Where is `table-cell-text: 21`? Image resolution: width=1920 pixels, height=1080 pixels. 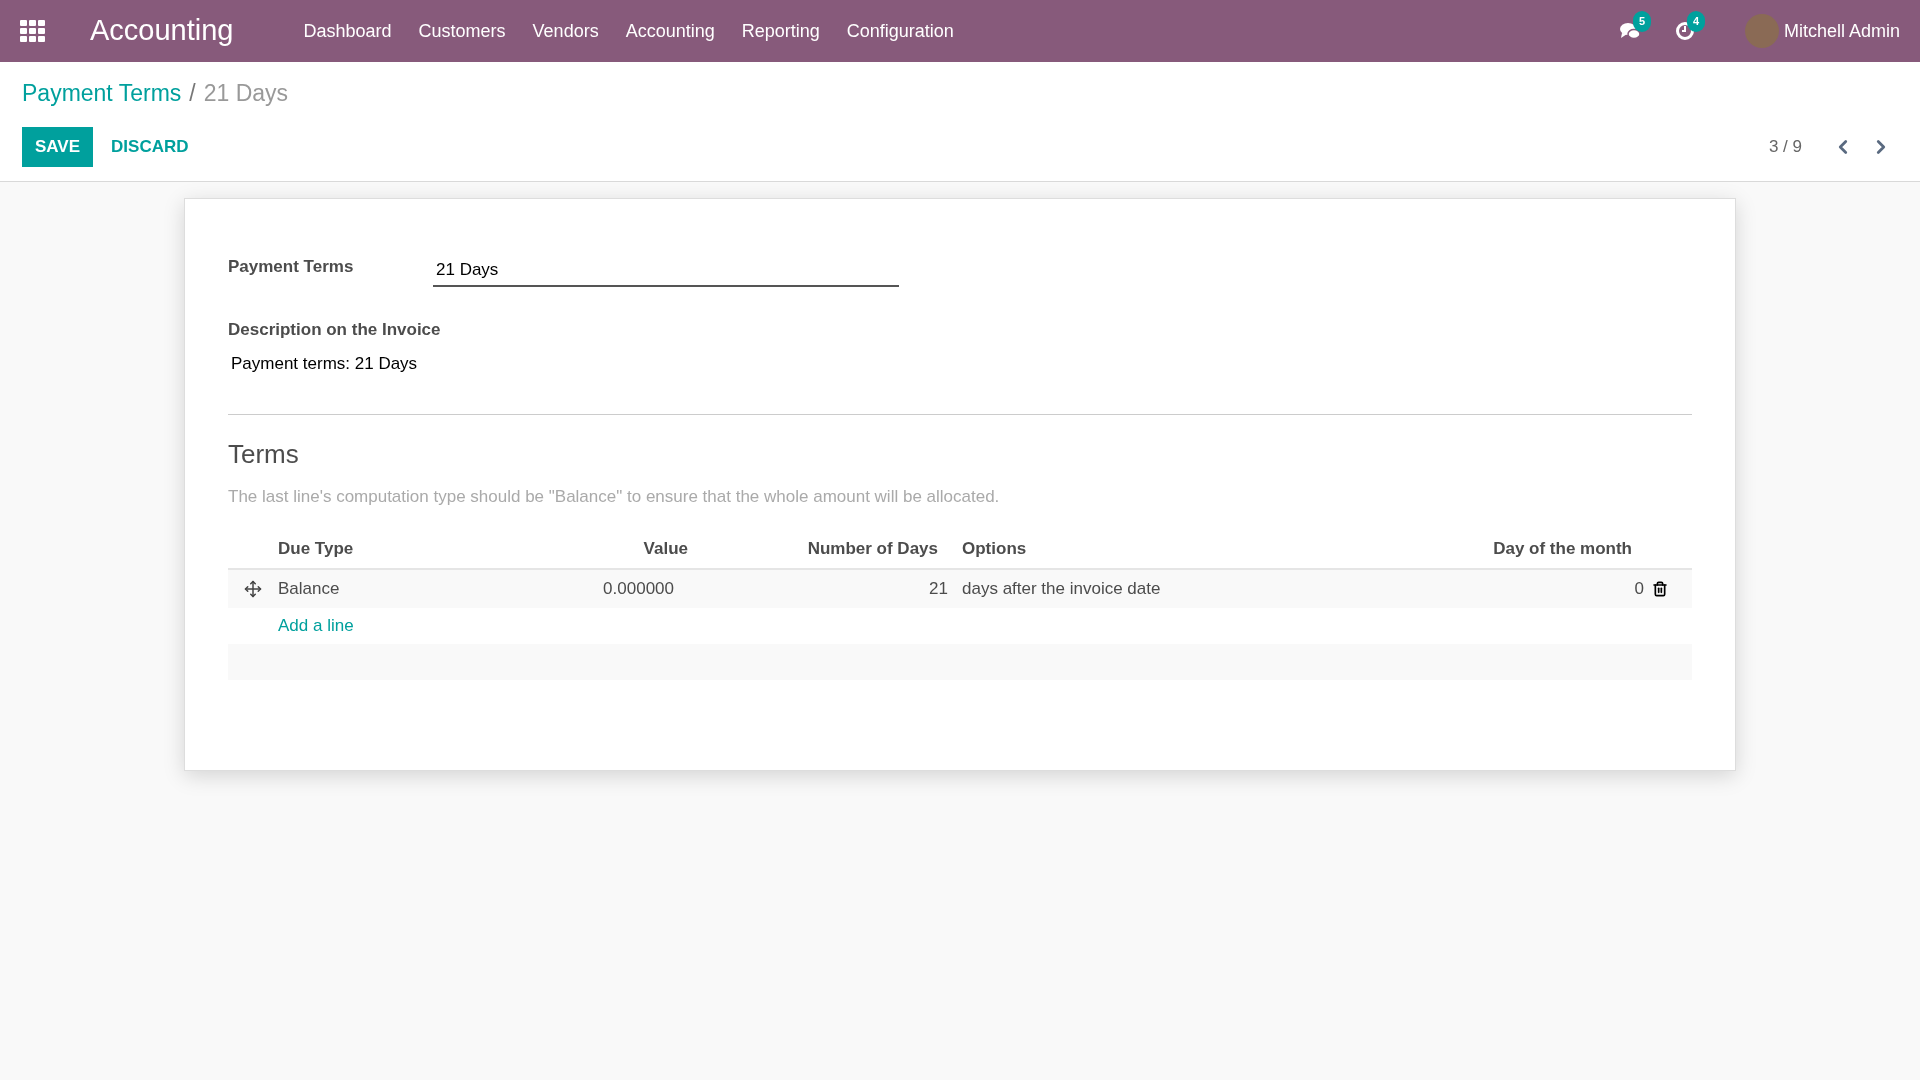
table-cell-text: 21 is located at coordinates (939, 588).